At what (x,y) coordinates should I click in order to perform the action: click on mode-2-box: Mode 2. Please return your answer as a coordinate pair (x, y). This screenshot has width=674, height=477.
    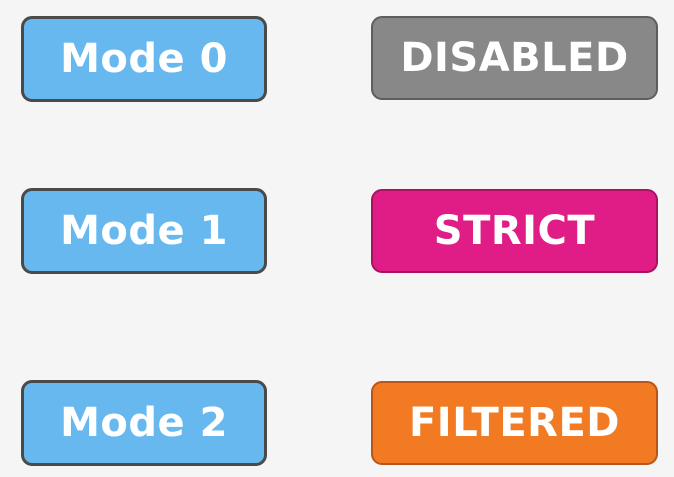
    Looking at the image, I should click on (144, 423).